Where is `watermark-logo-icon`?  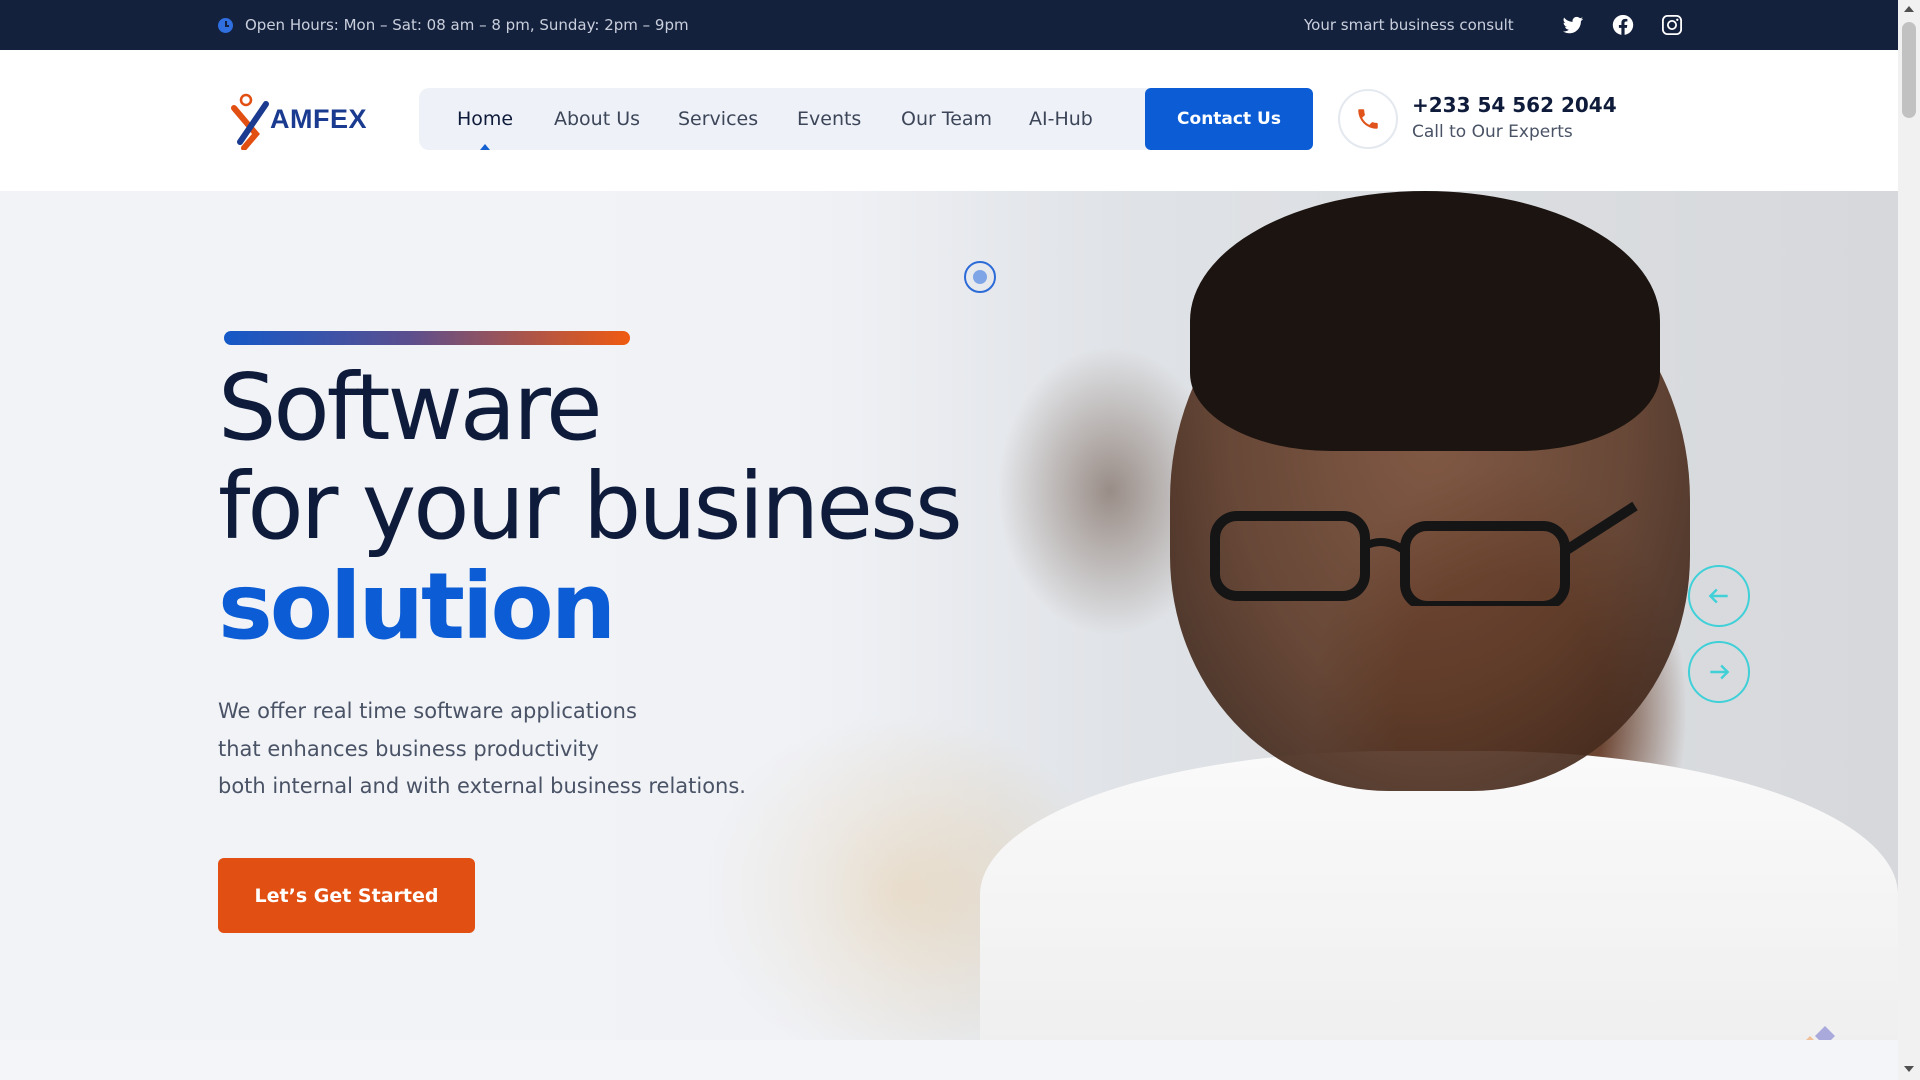
watermark-logo-icon is located at coordinates (1820, 1033).